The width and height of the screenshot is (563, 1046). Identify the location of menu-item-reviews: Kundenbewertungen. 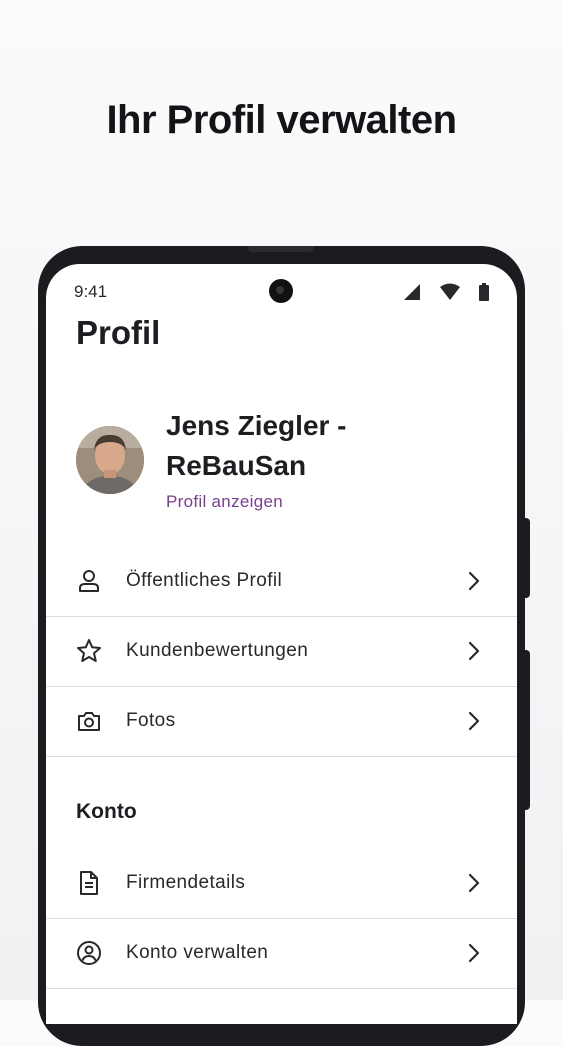
(281, 651).